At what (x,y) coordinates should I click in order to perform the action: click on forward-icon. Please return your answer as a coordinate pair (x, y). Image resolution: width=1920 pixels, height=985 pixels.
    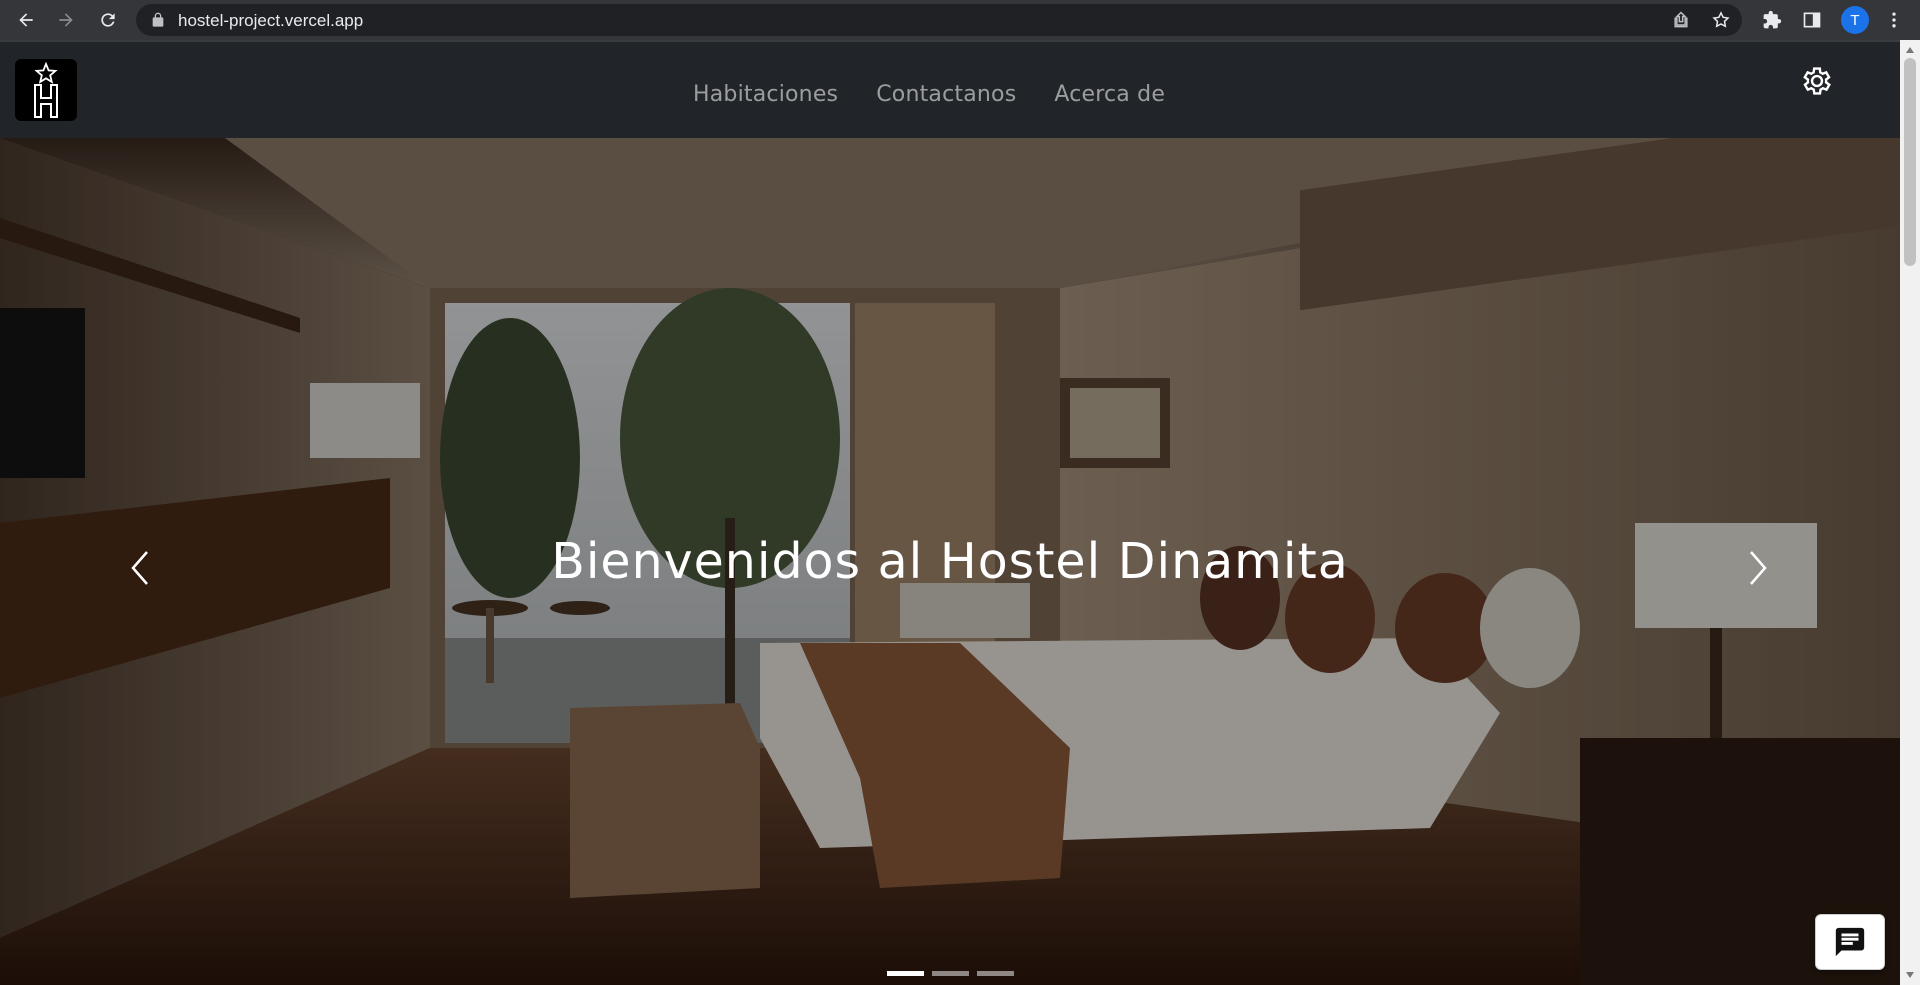
    Looking at the image, I should click on (66, 20).